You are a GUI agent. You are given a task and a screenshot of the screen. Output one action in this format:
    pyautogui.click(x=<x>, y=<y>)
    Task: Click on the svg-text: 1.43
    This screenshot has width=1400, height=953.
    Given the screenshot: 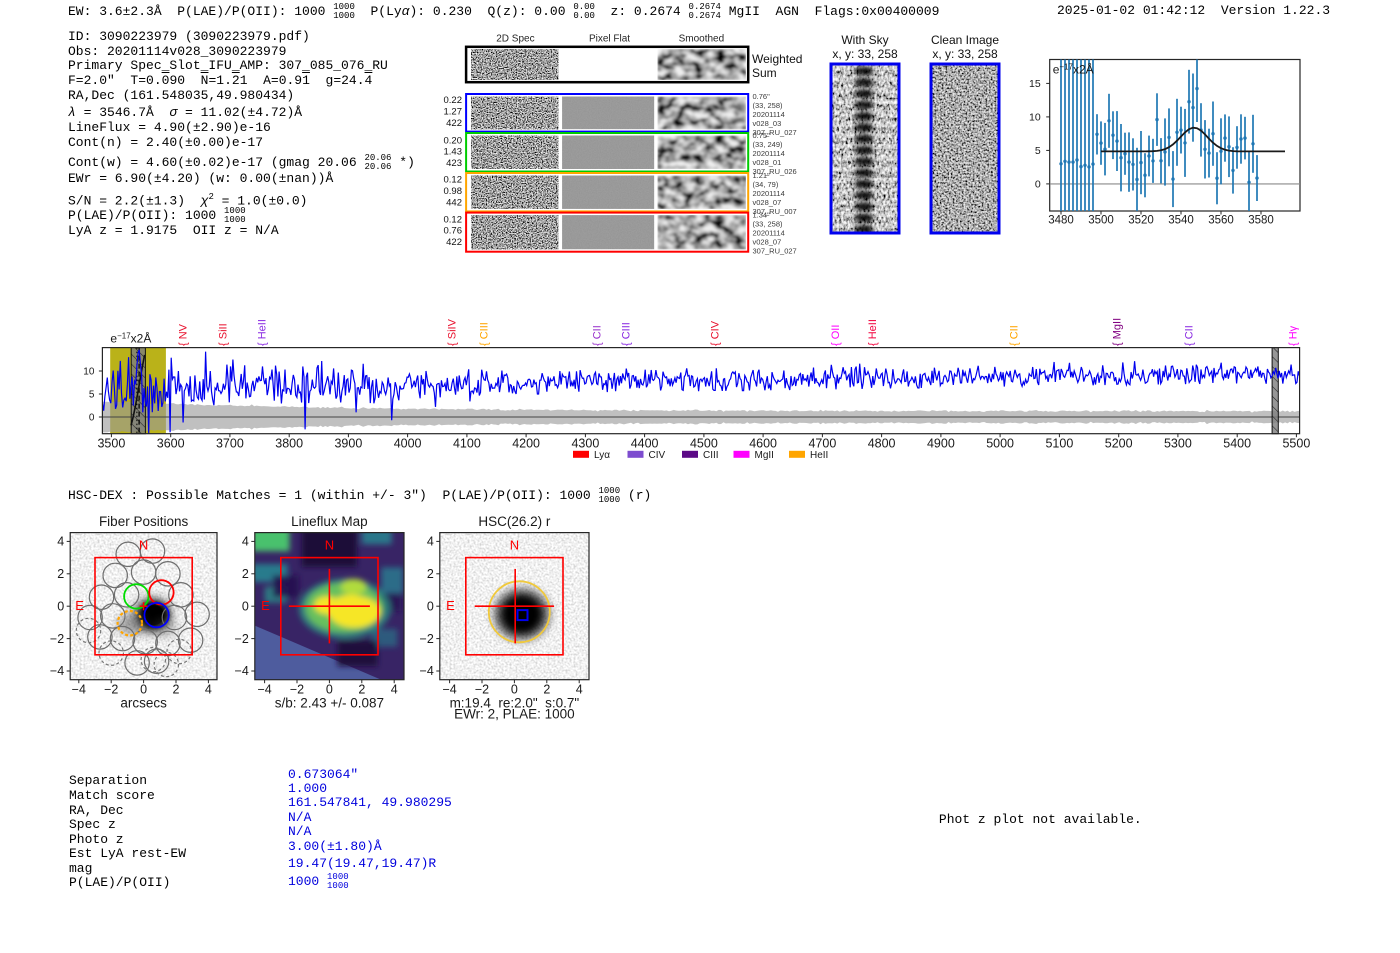 What is the action you would take?
    pyautogui.click(x=453, y=152)
    